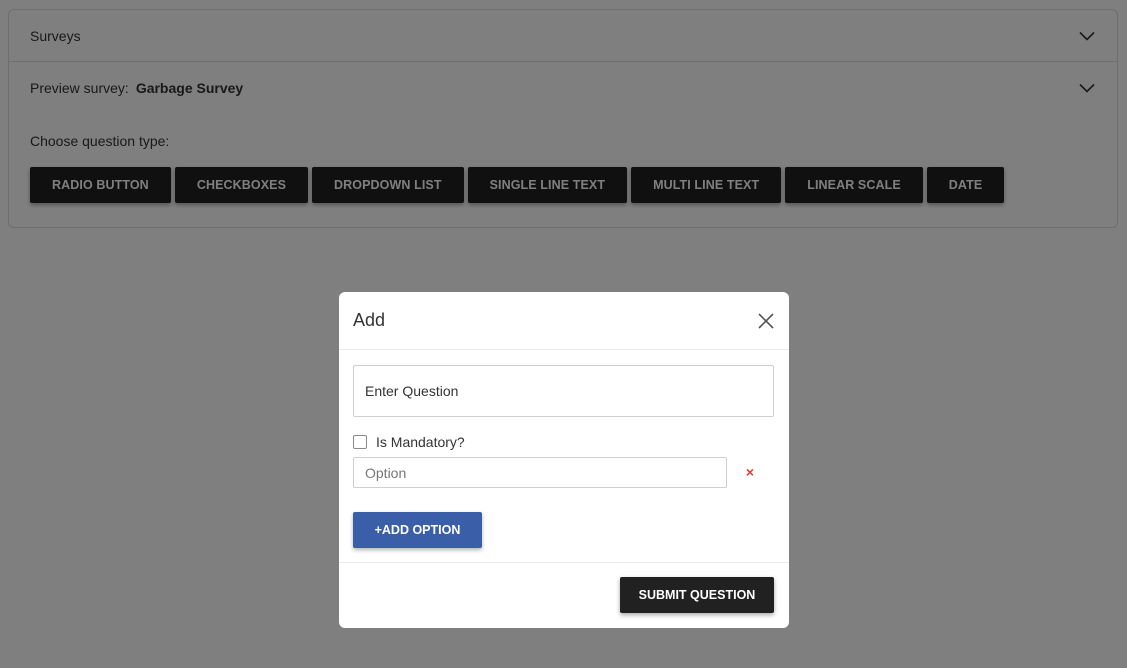 The height and width of the screenshot is (668, 1127). I want to click on modal-title: Add, so click(369, 320).